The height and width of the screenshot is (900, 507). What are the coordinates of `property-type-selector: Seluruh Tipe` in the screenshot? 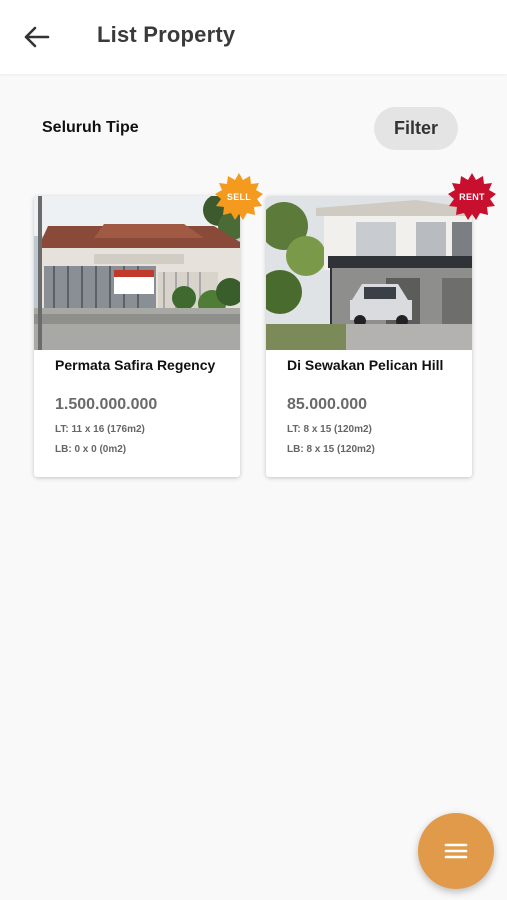 It's located at (90, 128).